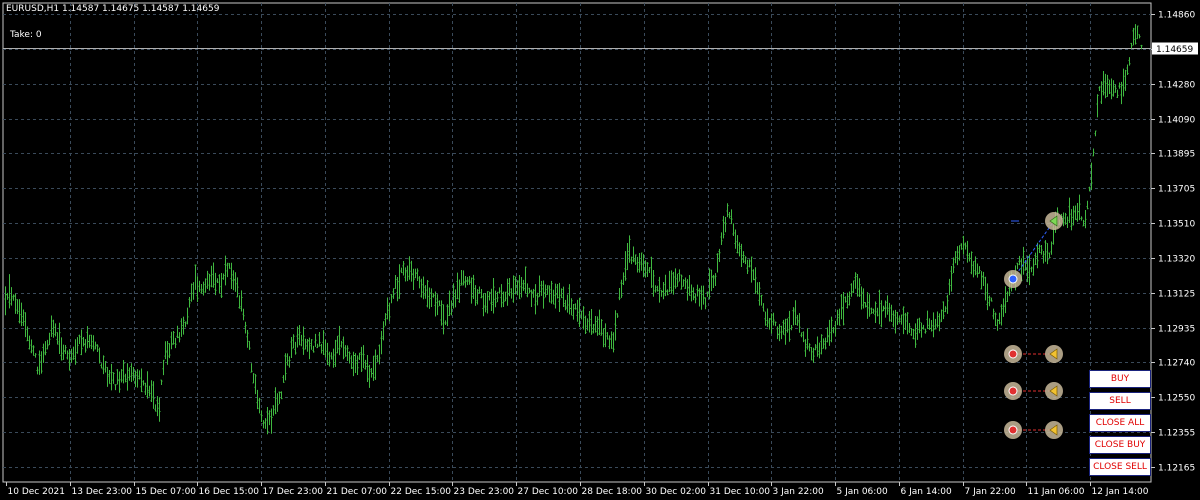  Describe the element at coordinates (421, 492) in the screenshot. I see `time-tick-label: 22 Dec 15:00` at that location.